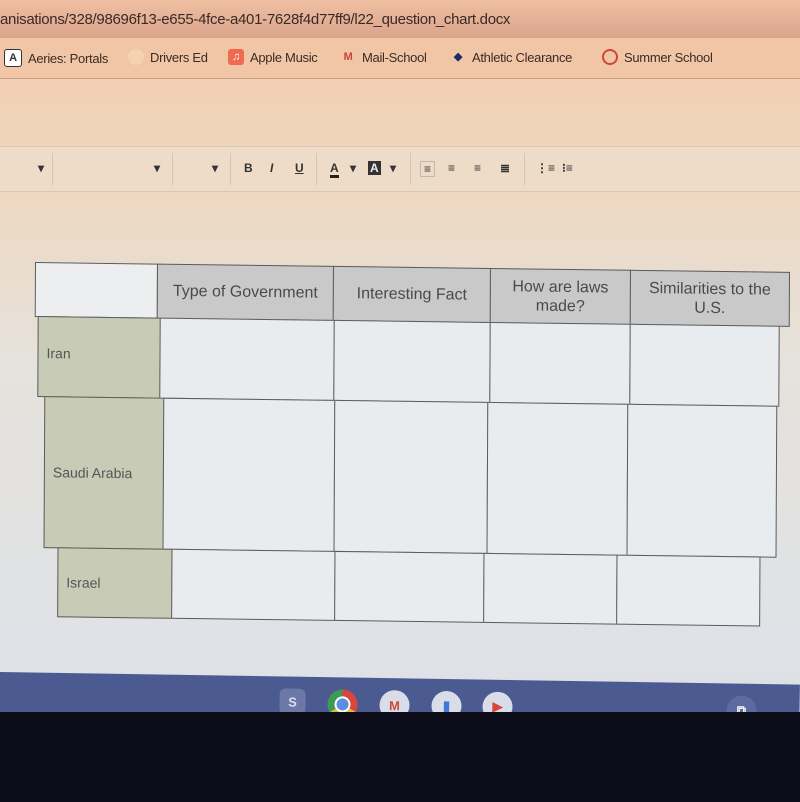 The width and height of the screenshot is (800, 802). I want to click on aeries-icon: A, so click(13, 58).